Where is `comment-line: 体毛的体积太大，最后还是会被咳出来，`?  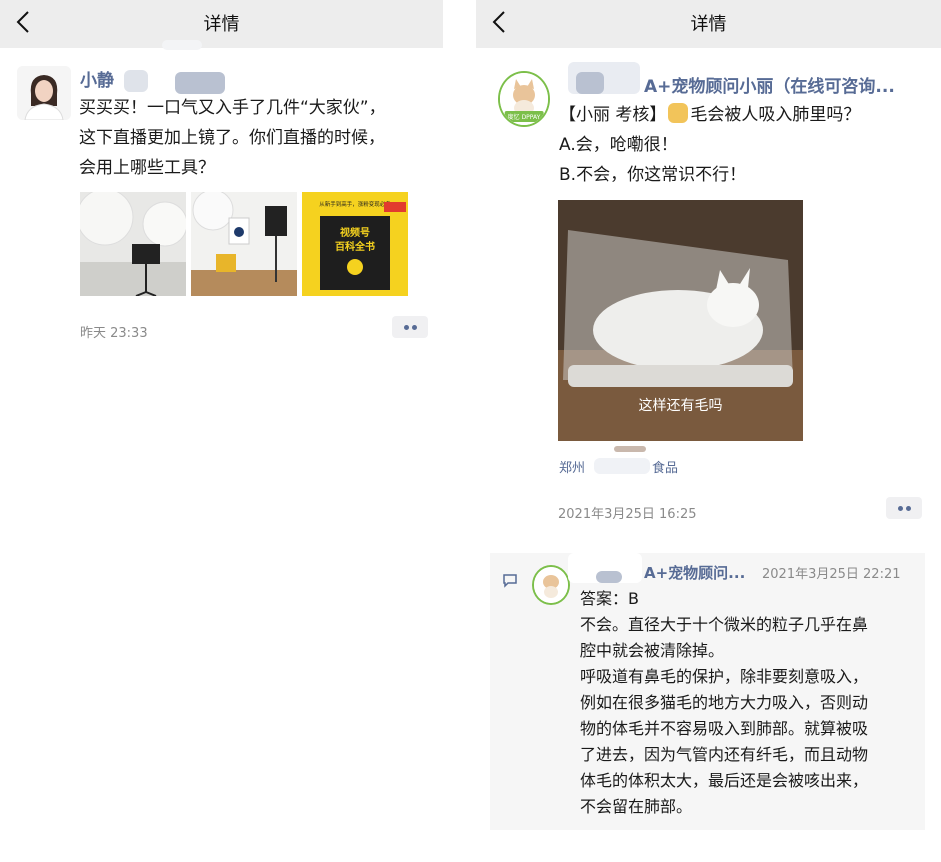
comment-line: 体毛的体积太大，最后还是会被咳出来， is located at coordinates (724, 780).